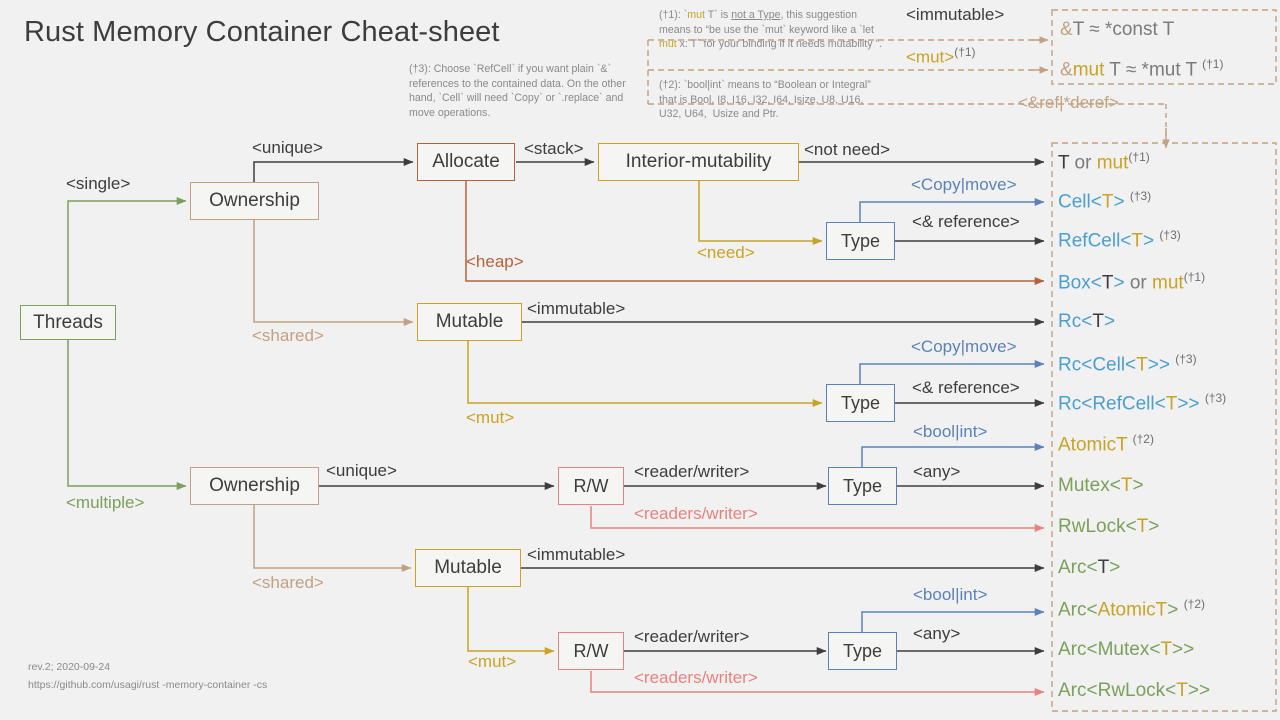 This screenshot has width=1280, height=720. What do you see at coordinates (1119, 240) in the screenshot?
I see `output-item: RefCell<T> (†3)` at bounding box center [1119, 240].